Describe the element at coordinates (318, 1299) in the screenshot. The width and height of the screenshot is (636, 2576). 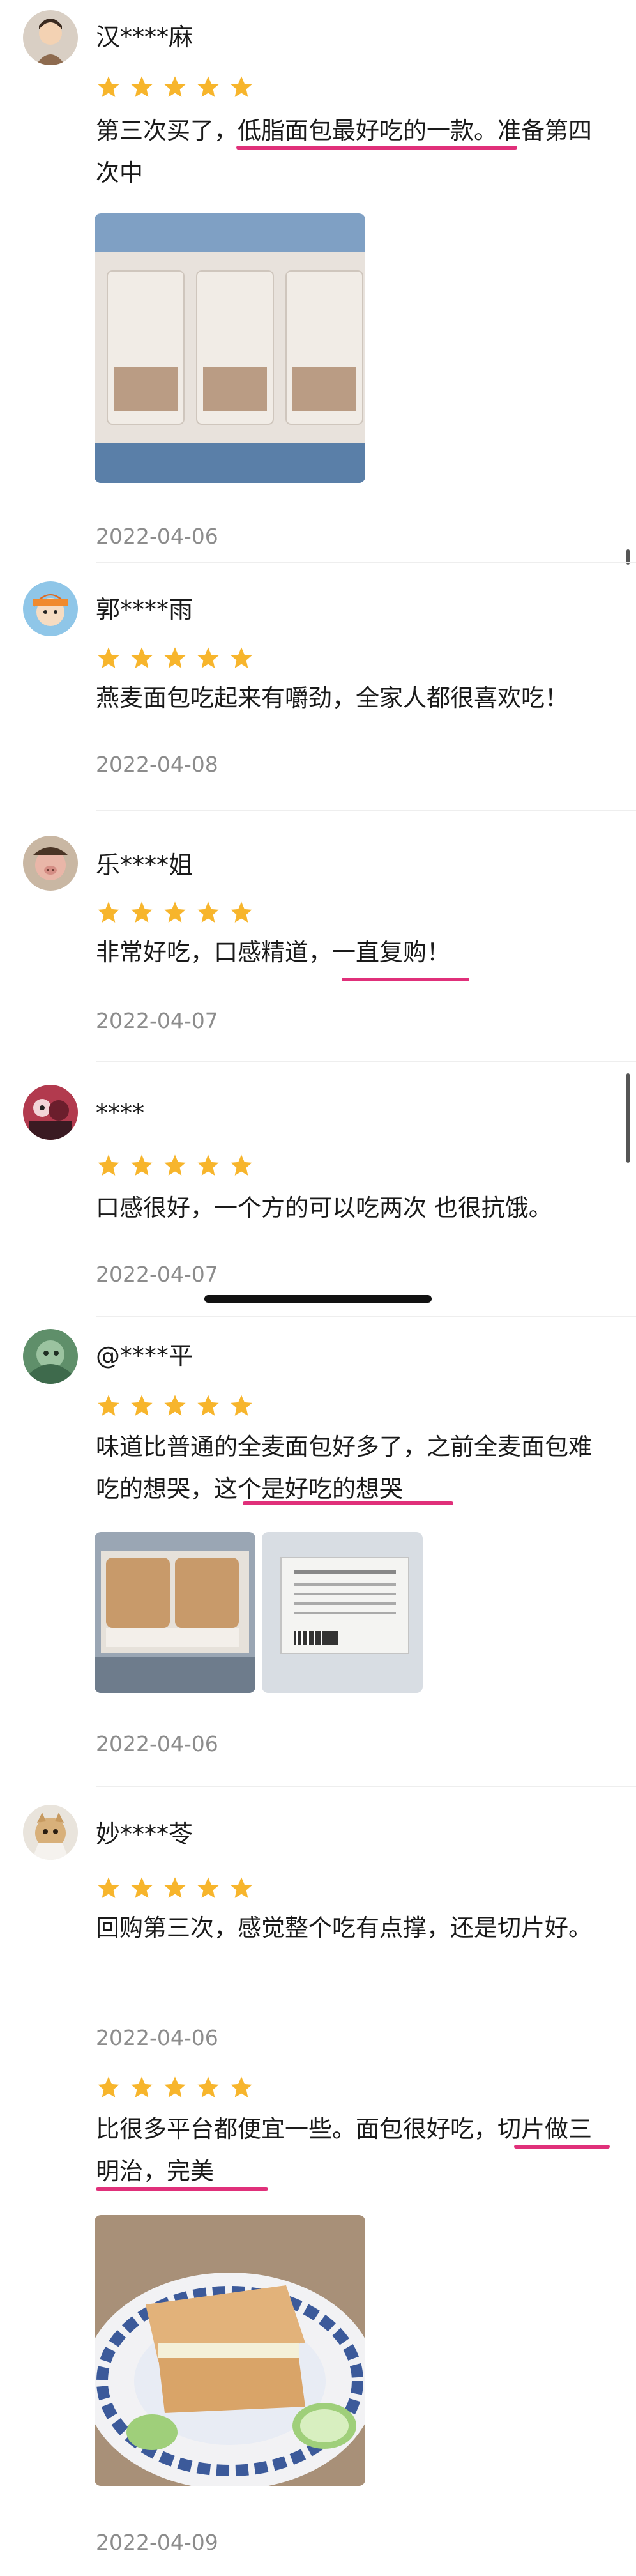
I see `home-indicator-bar` at that location.